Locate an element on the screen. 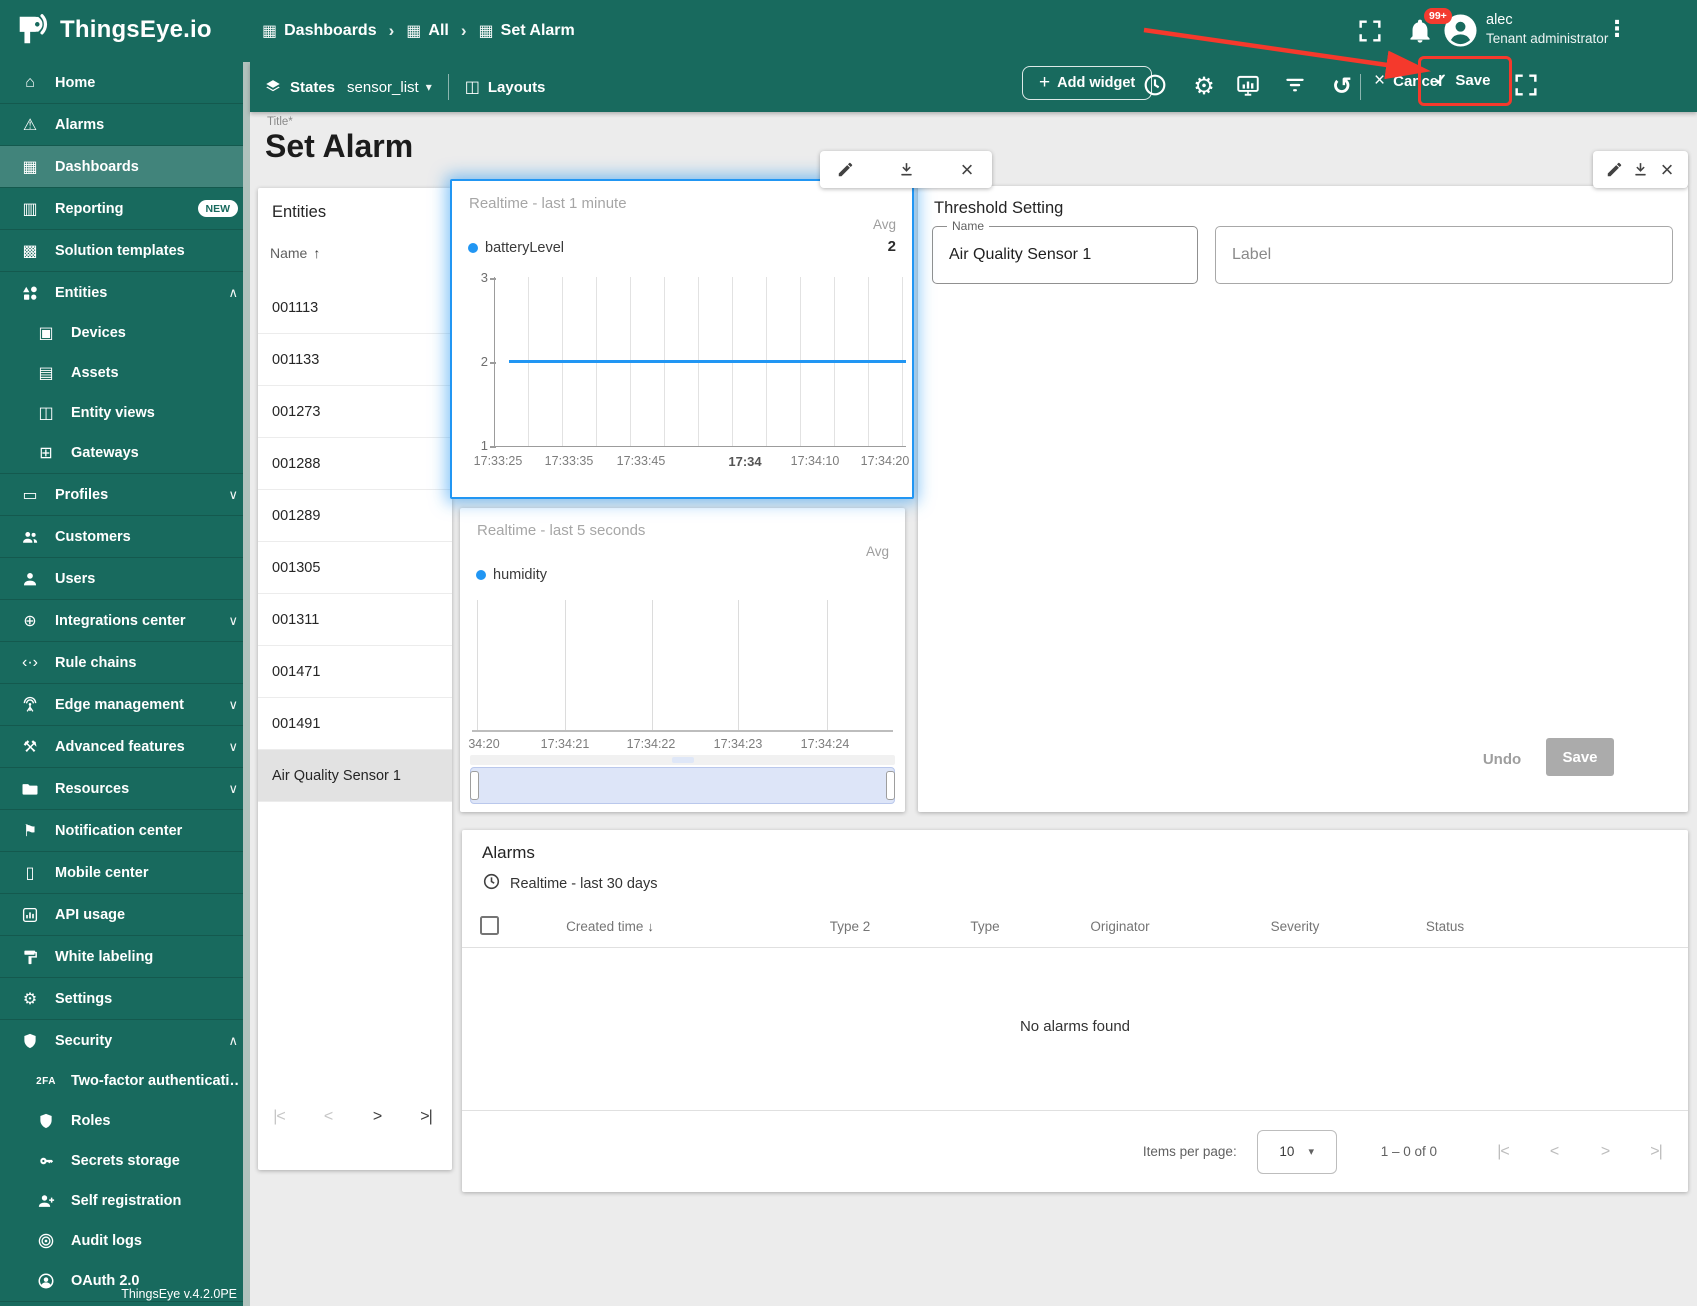 The width and height of the screenshot is (1697, 1306). entities-name-column-header: Name ↑ is located at coordinates (295, 253).